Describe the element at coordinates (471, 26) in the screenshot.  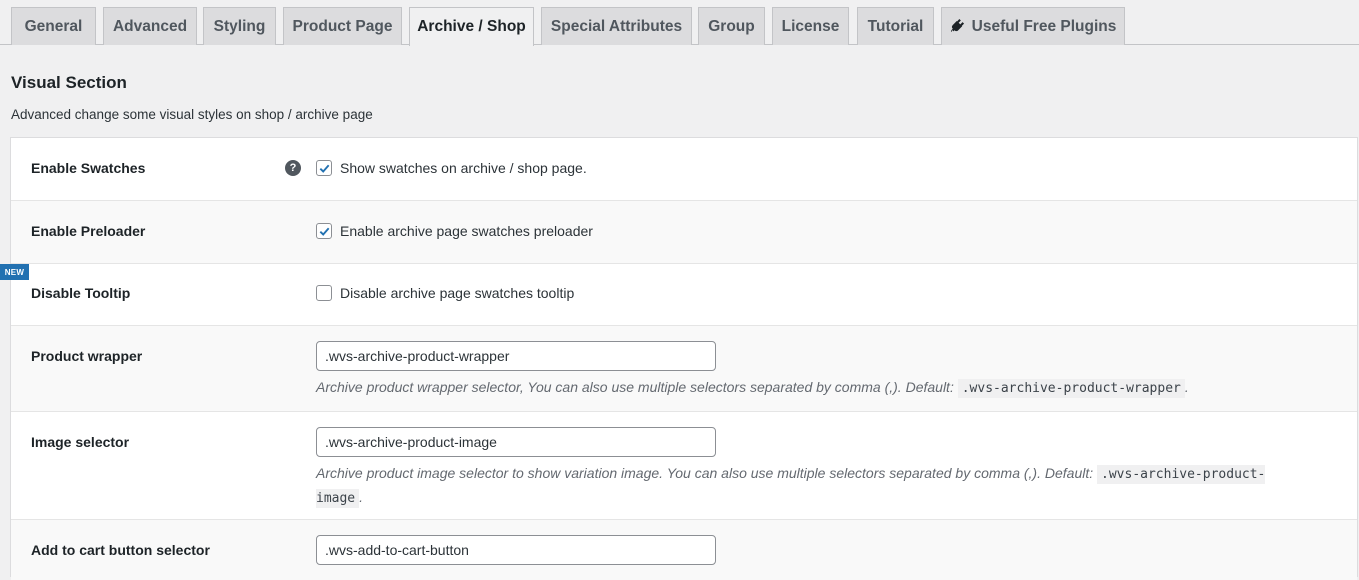
I see `tab-archive-shop: Archive / Shop` at that location.